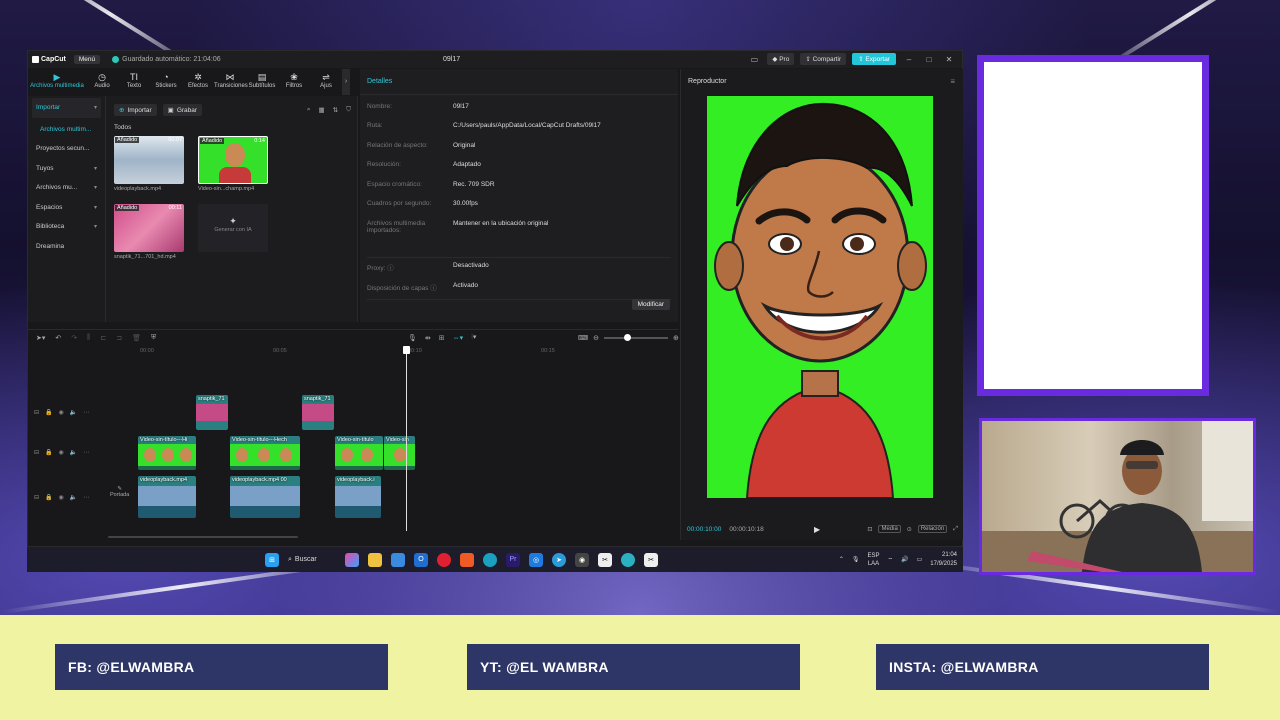 The width and height of the screenshot is (1280, 720). Describe the element at coordinates (335, 110) in the screenshot. I see `sort-icon: ⇅` at that location.